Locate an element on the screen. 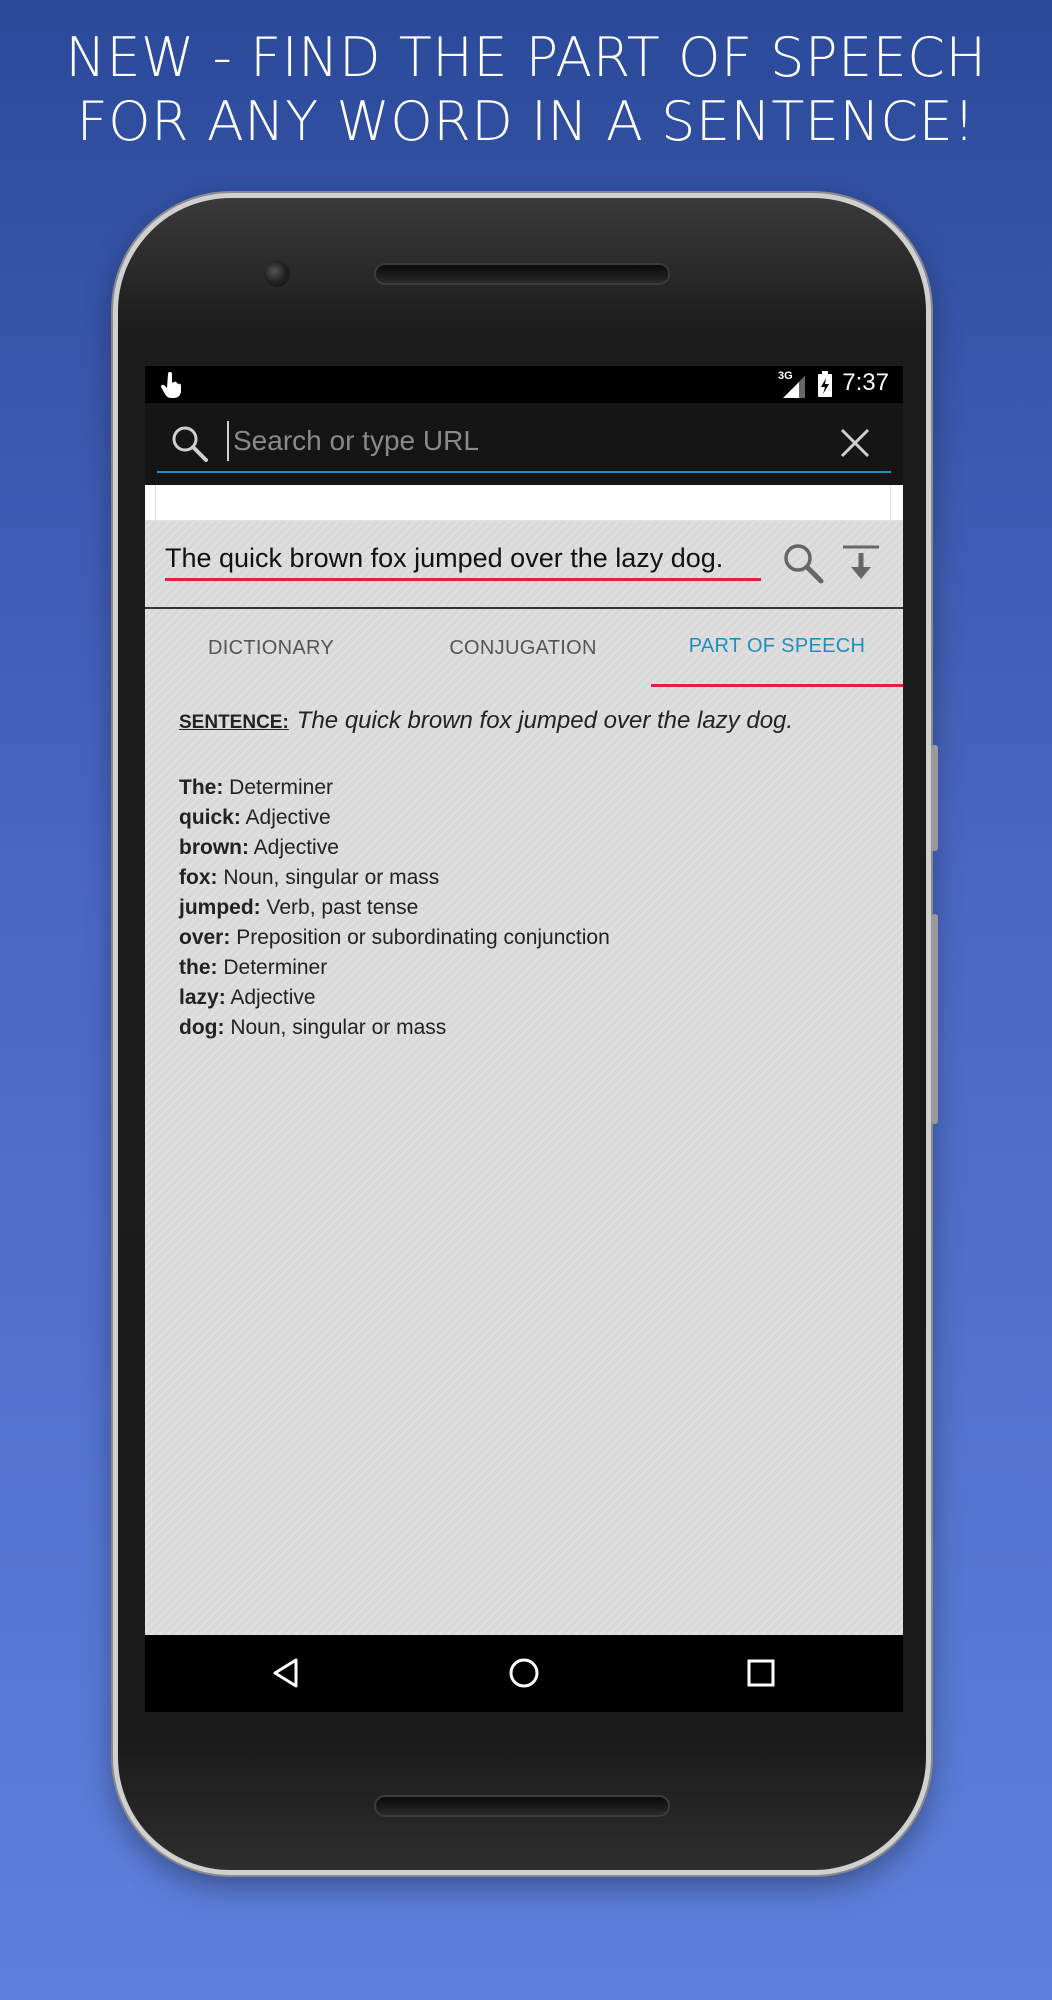  search-bar is located at coordinates (524, 444).